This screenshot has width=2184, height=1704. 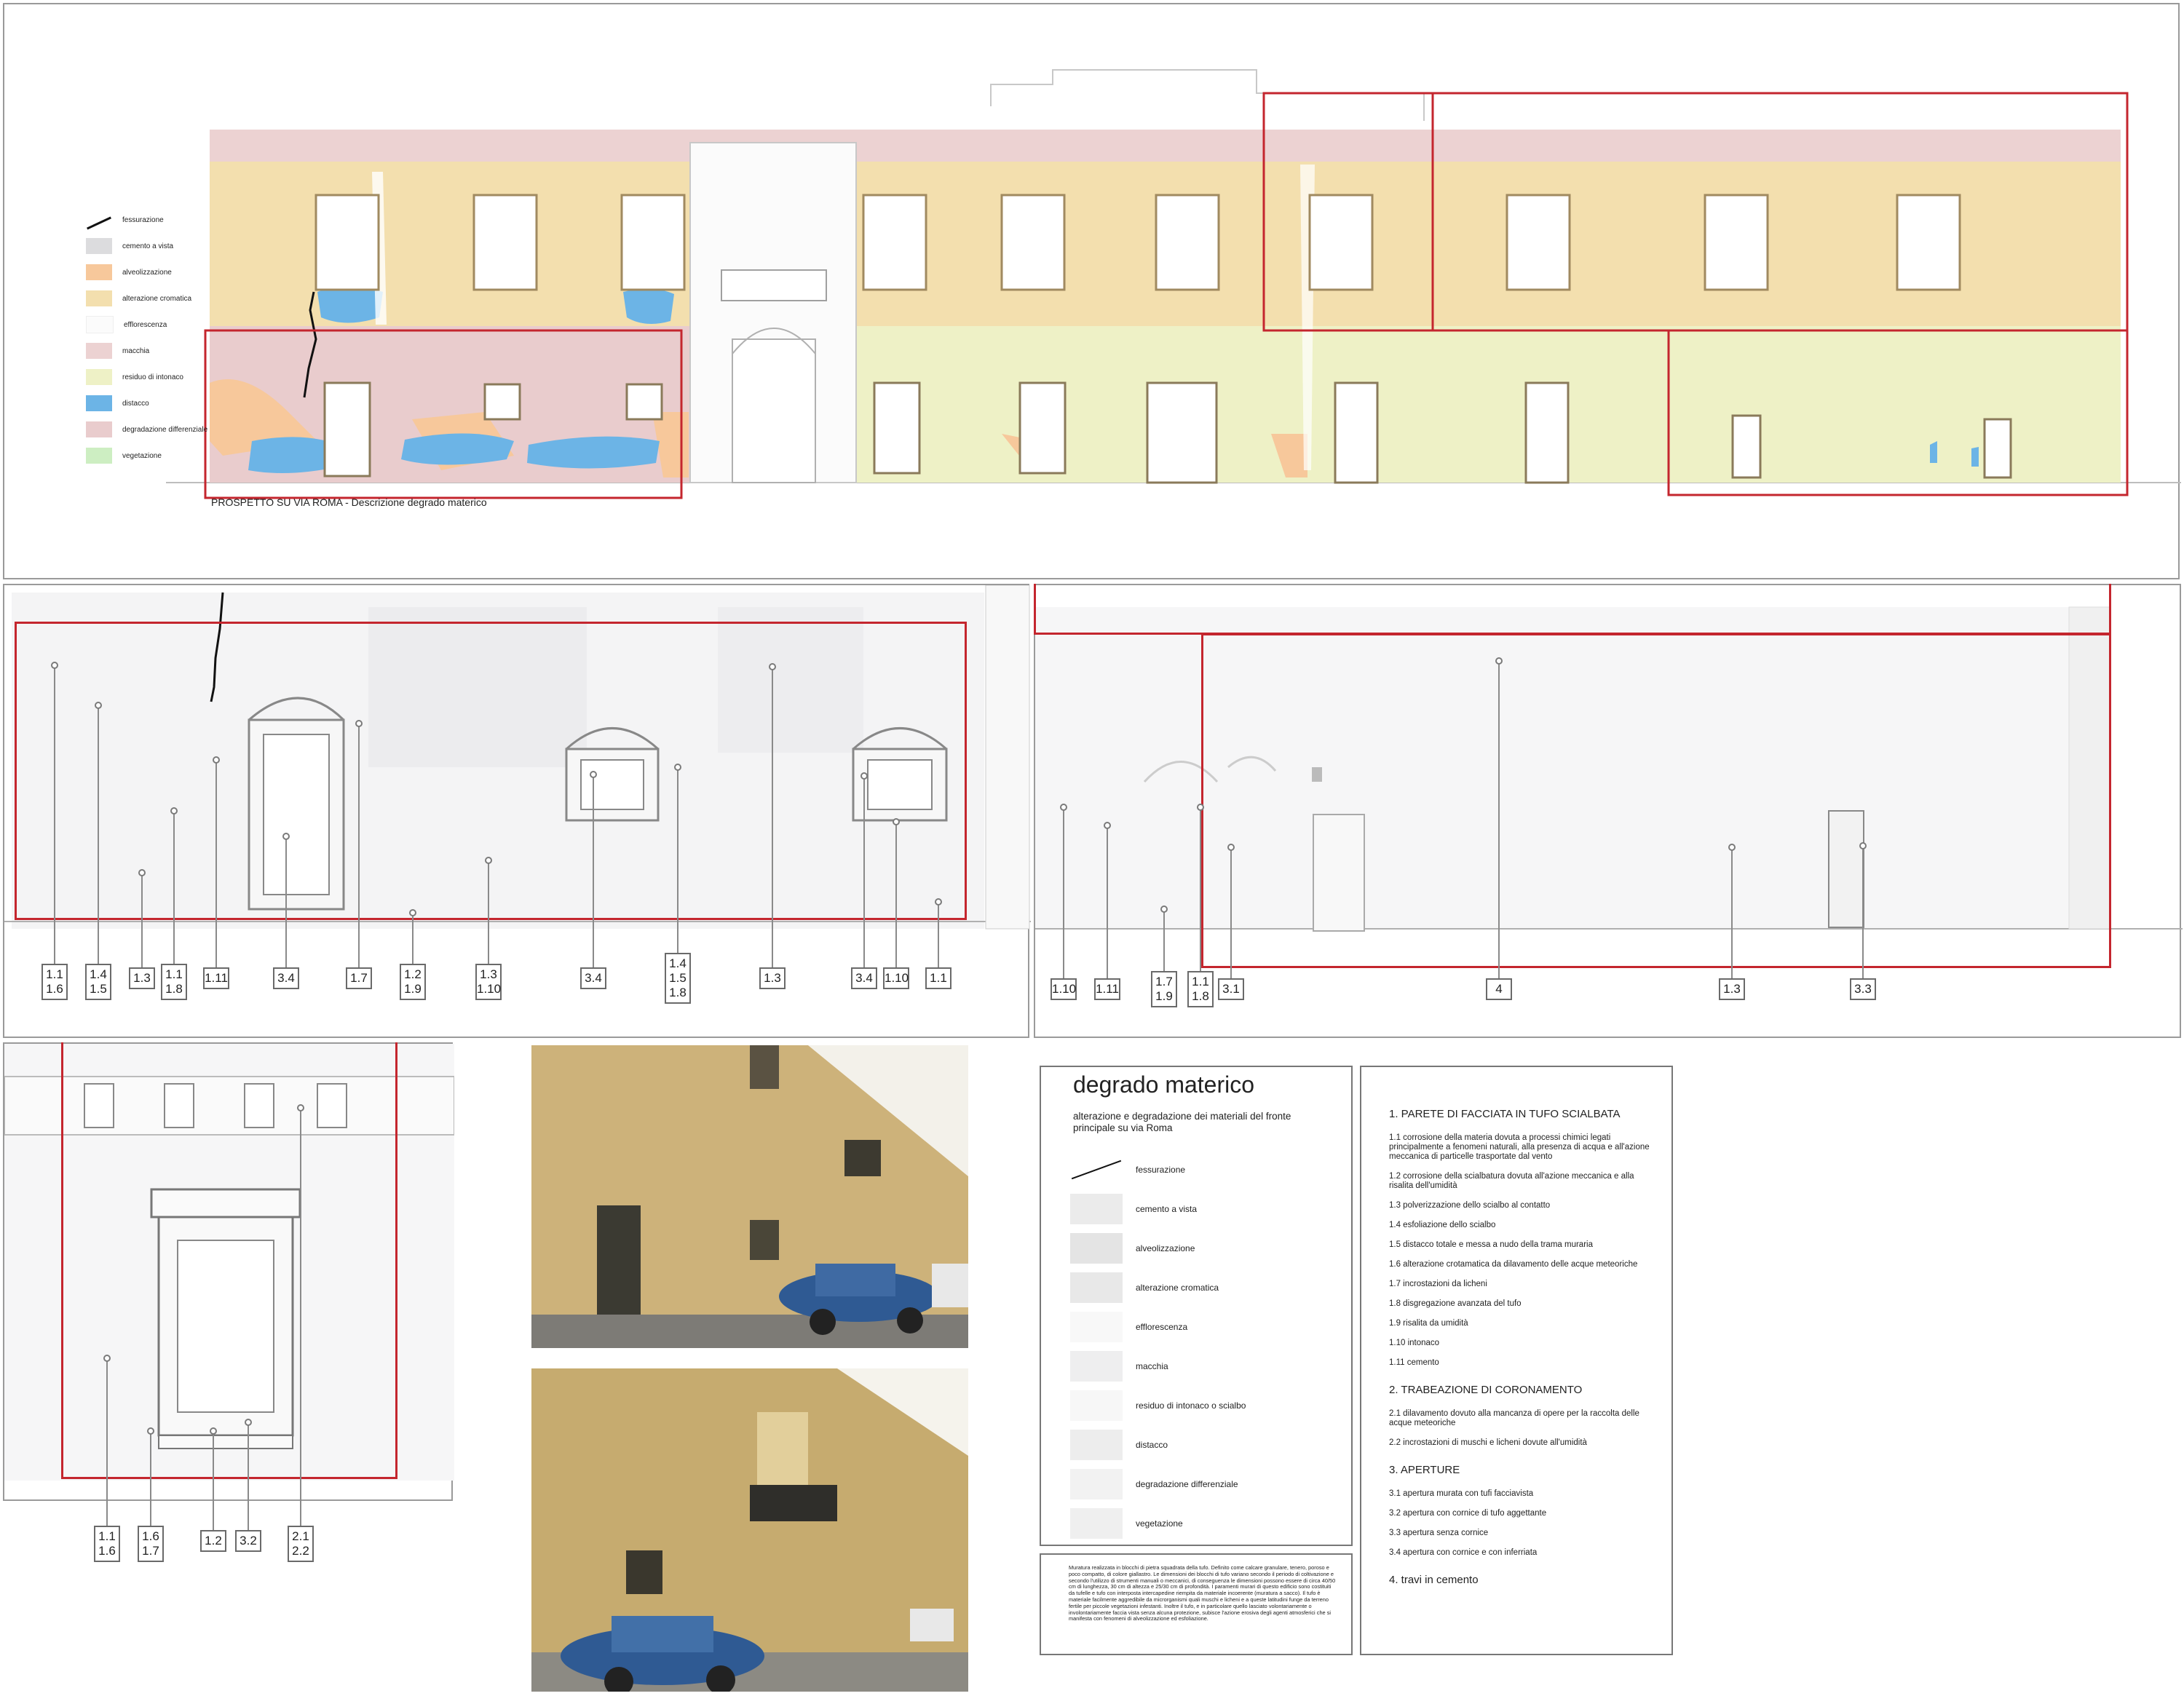 I want to click on legend-label: cemento a vista, so click(x=148, y=246).